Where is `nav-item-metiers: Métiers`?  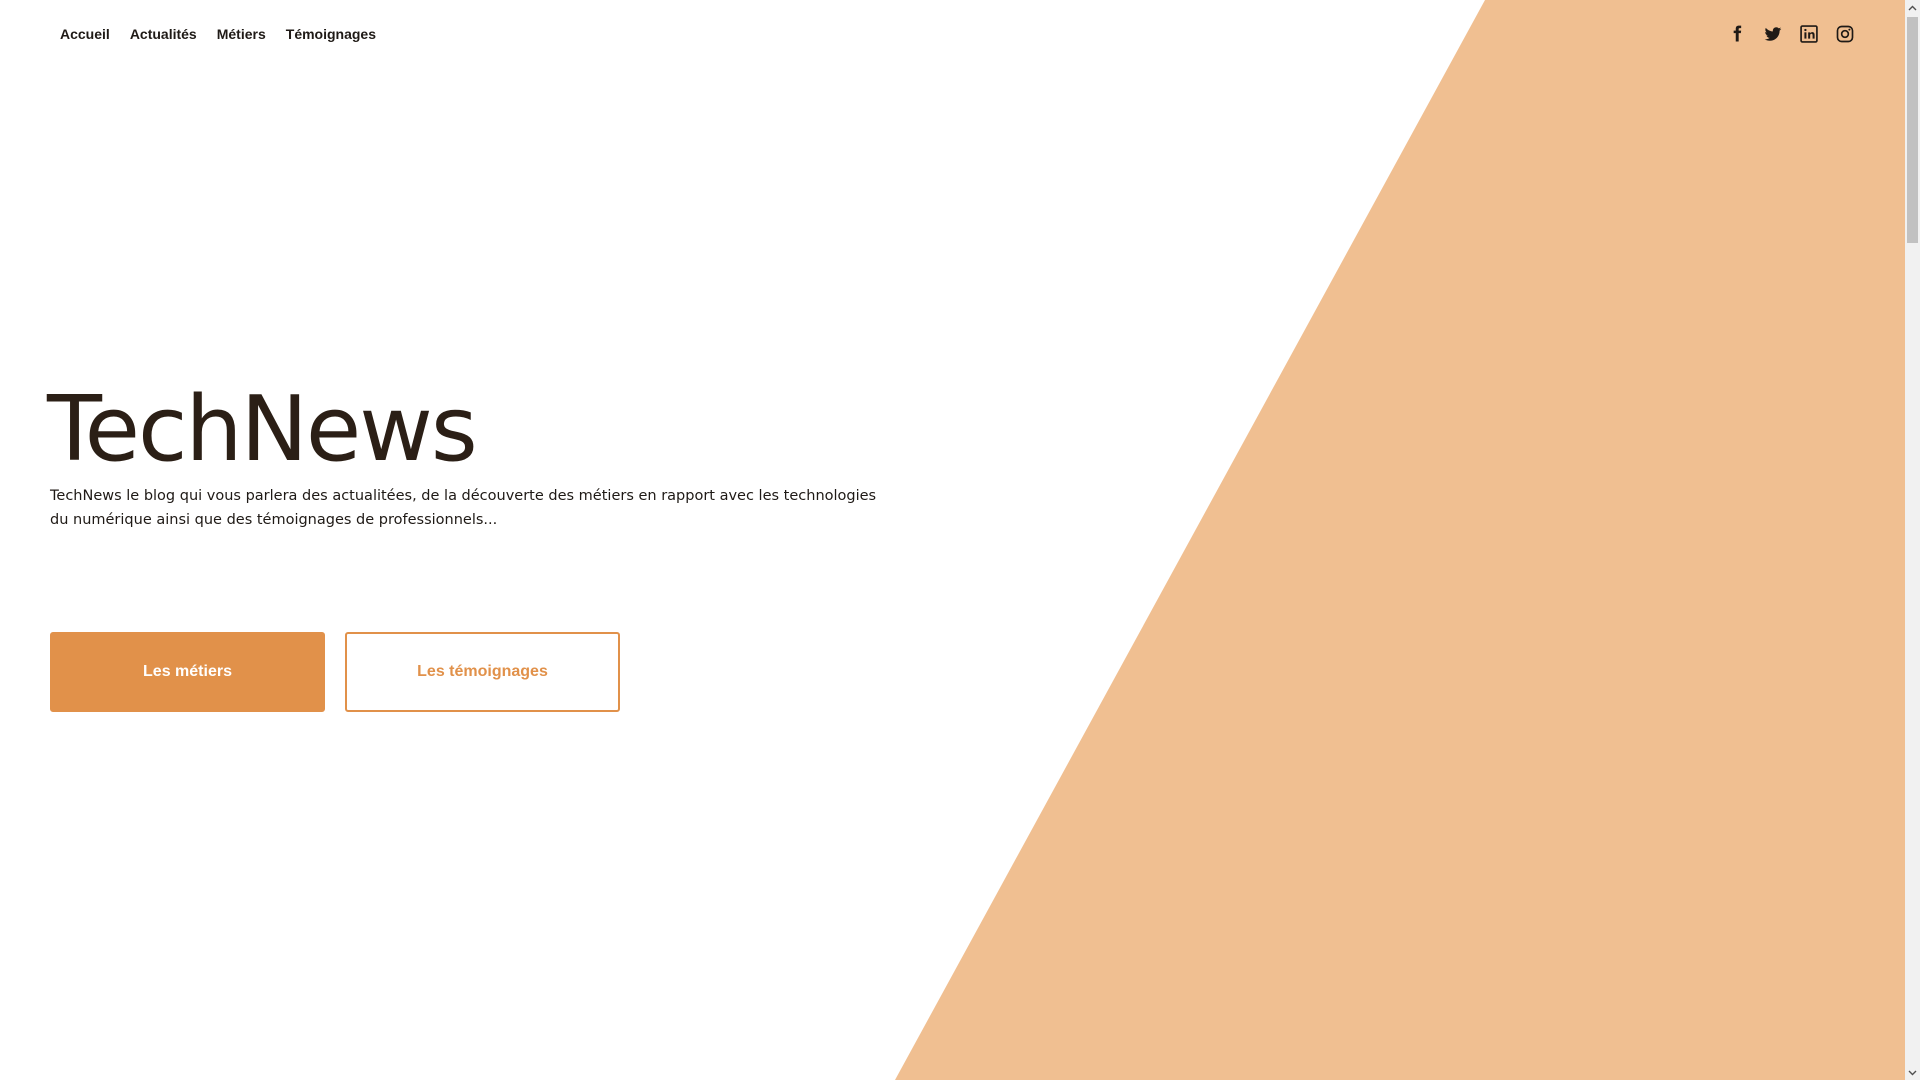 nav-item-metiers: Métiers is located at coordinates (241, 34).